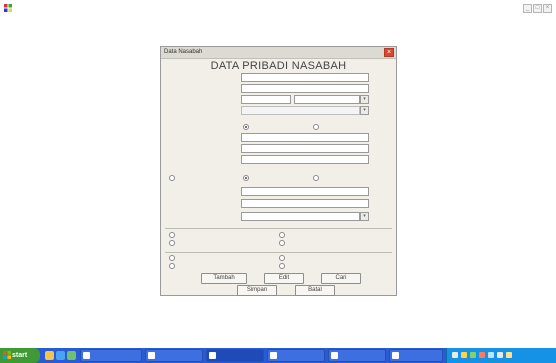 This screenshot has height=363, width=556. I want to click on app-icon, so click(8, 8).